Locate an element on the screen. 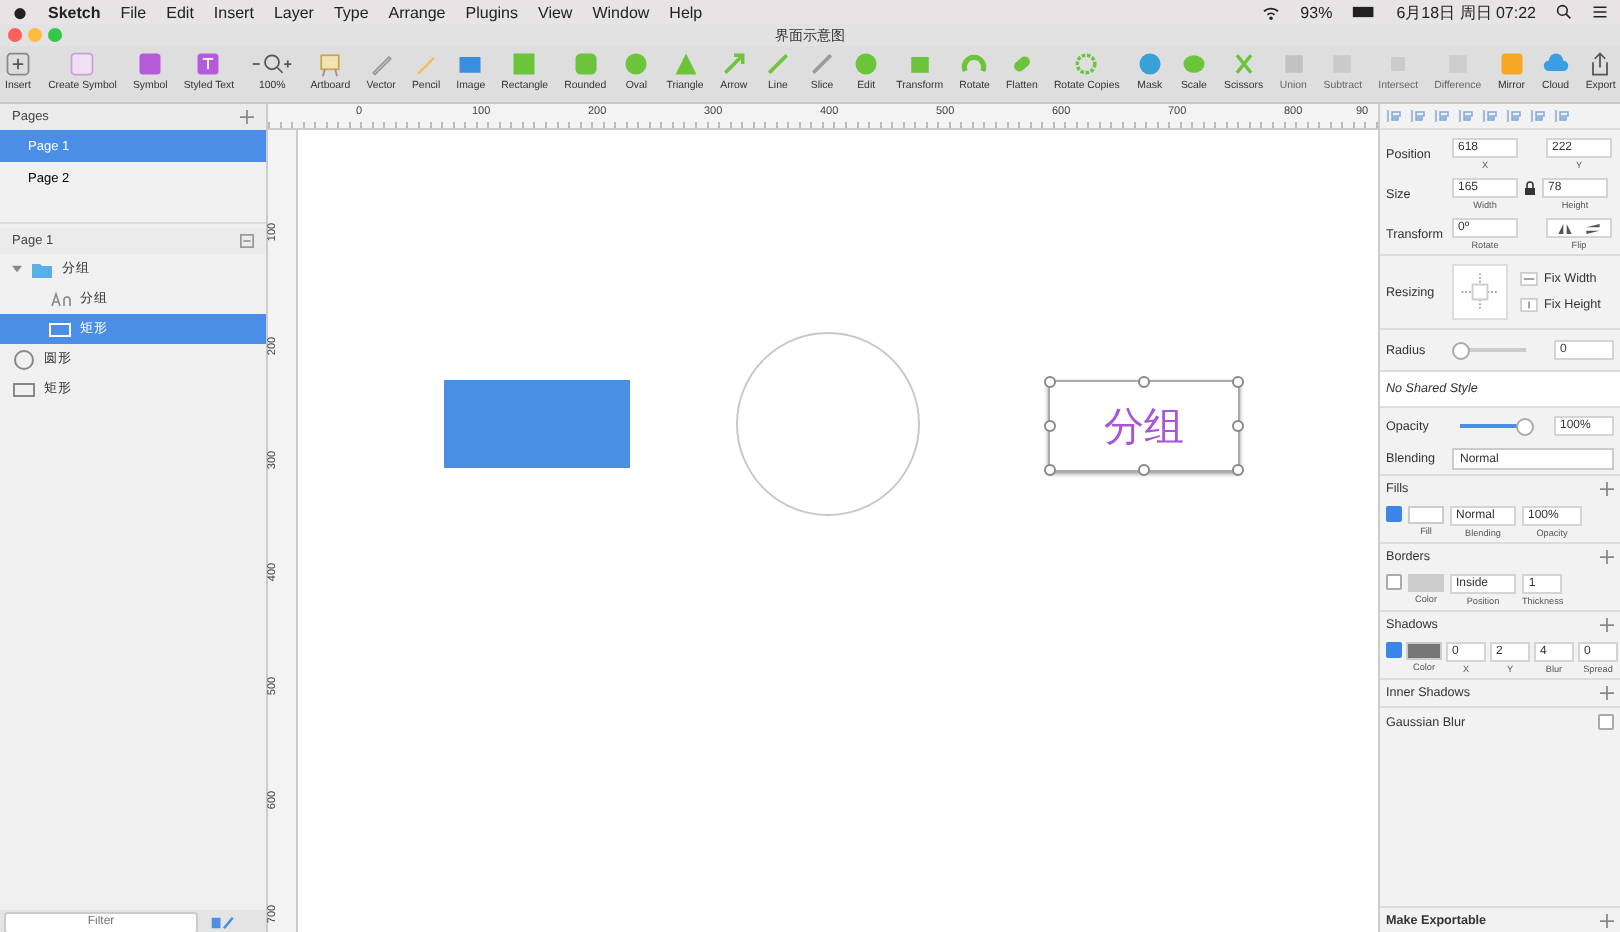 The image size is (1620, 932). add-page-icon is located at coordinates (247, 117).